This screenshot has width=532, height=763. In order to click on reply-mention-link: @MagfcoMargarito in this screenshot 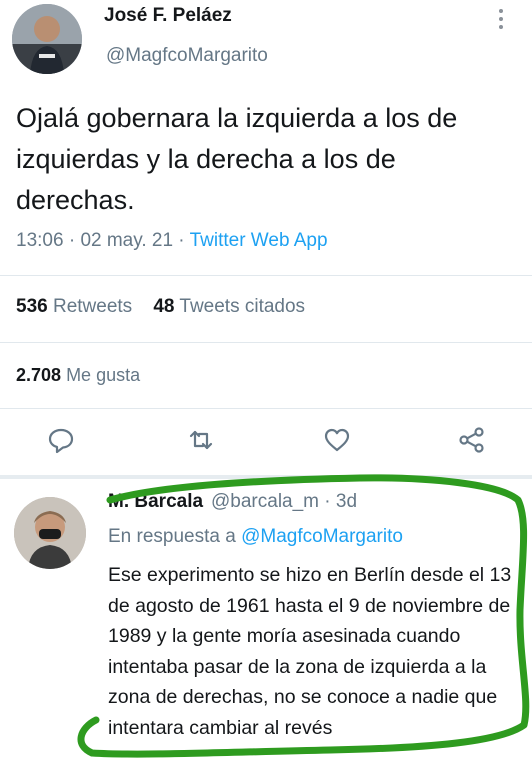, I will do `click(322, 536)`.